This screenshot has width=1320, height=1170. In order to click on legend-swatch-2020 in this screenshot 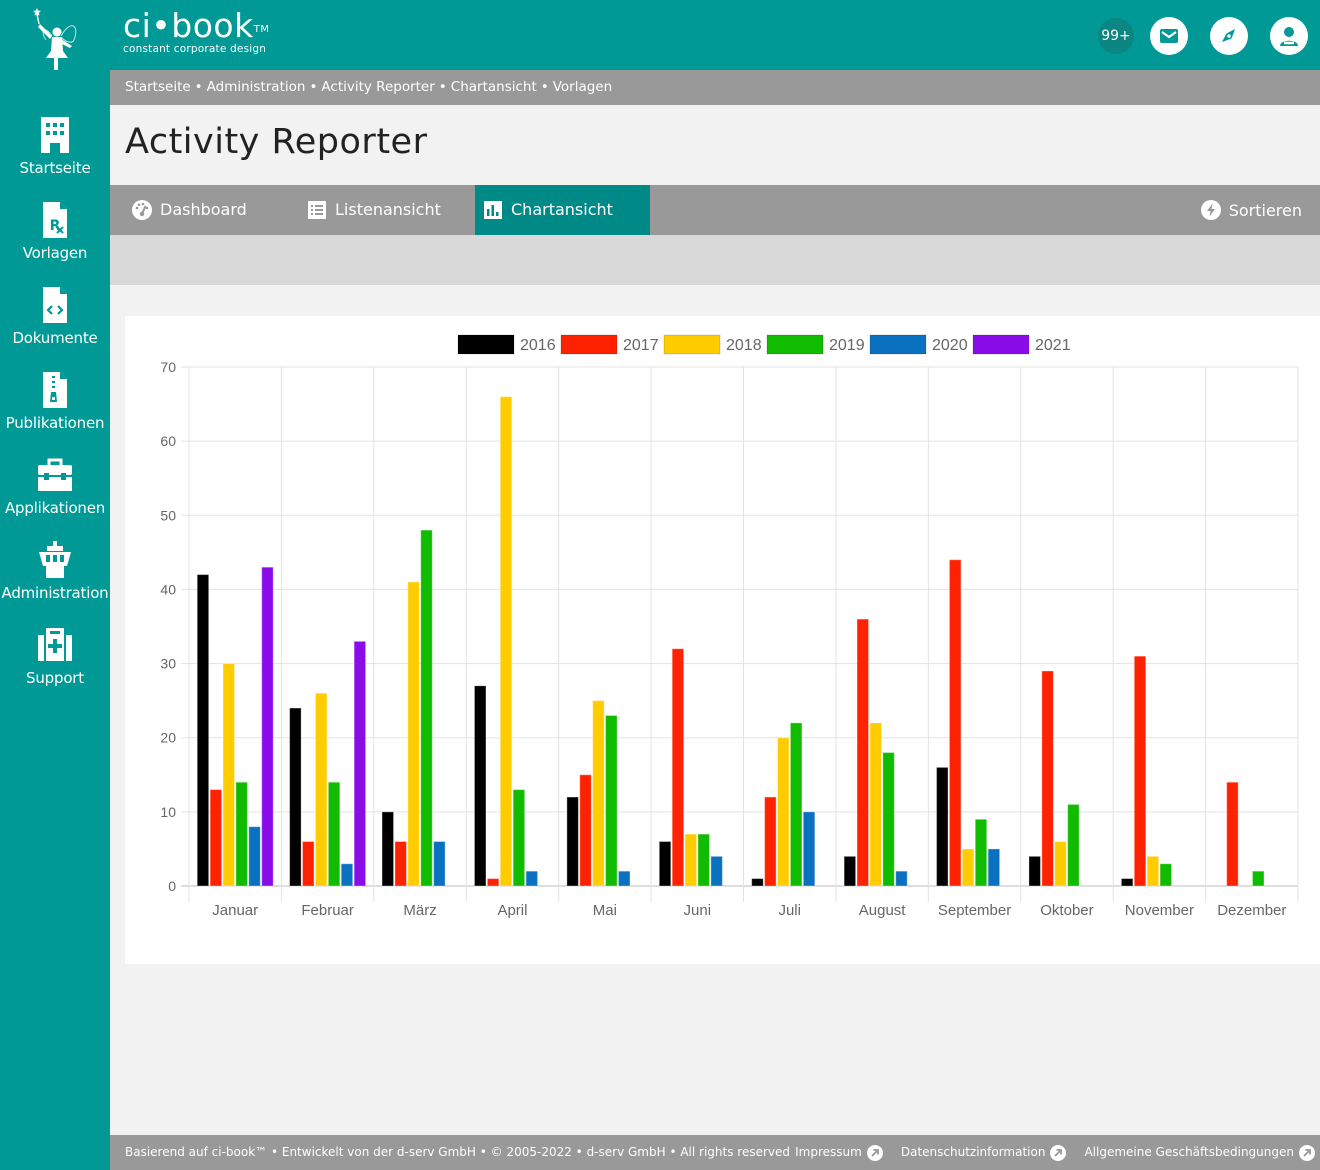, I will do `click(898, 344)`.